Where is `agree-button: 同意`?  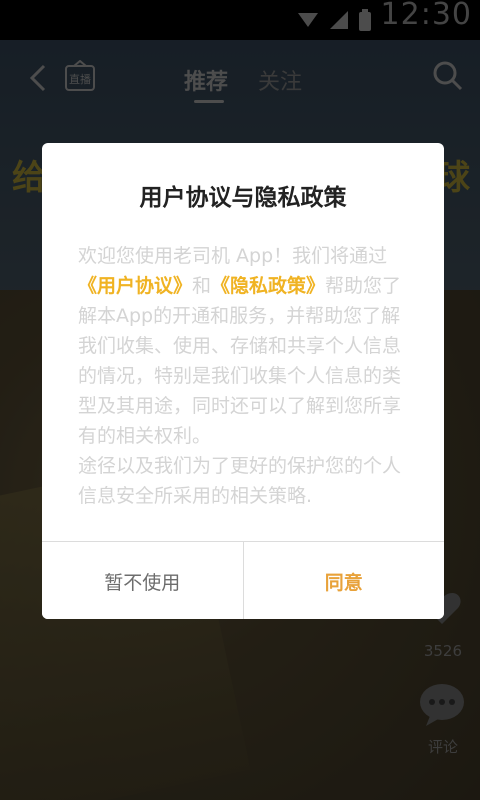
agree-button: 同意 is located at coordinates (343, 580).